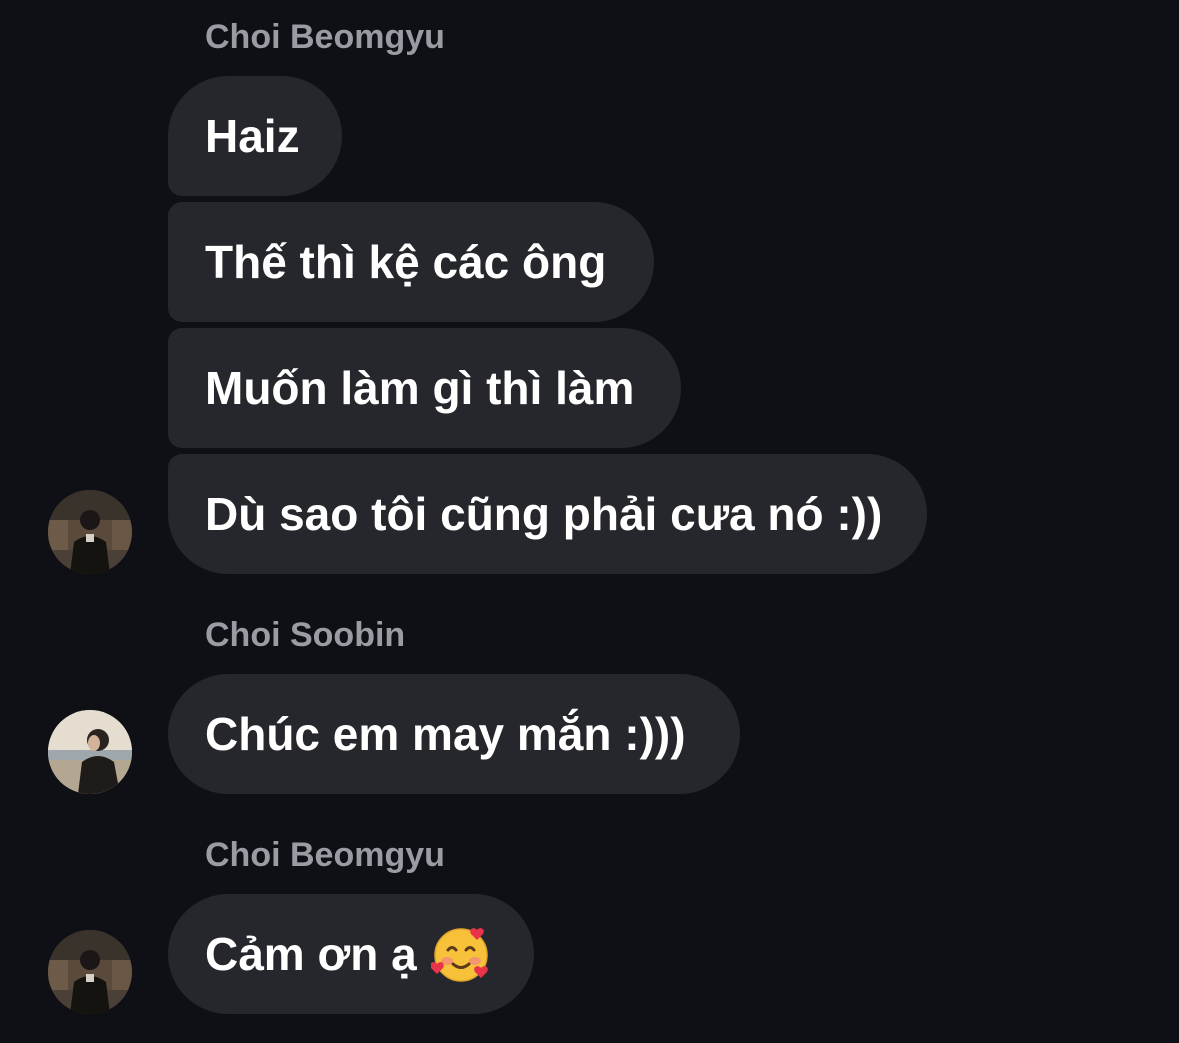 The width and height of the screenshot is (1179, 1043). Describe the element at coordinates (445, 734) in the screenshot. I see `message-text: Chúc em may mắn :)))` at that location.